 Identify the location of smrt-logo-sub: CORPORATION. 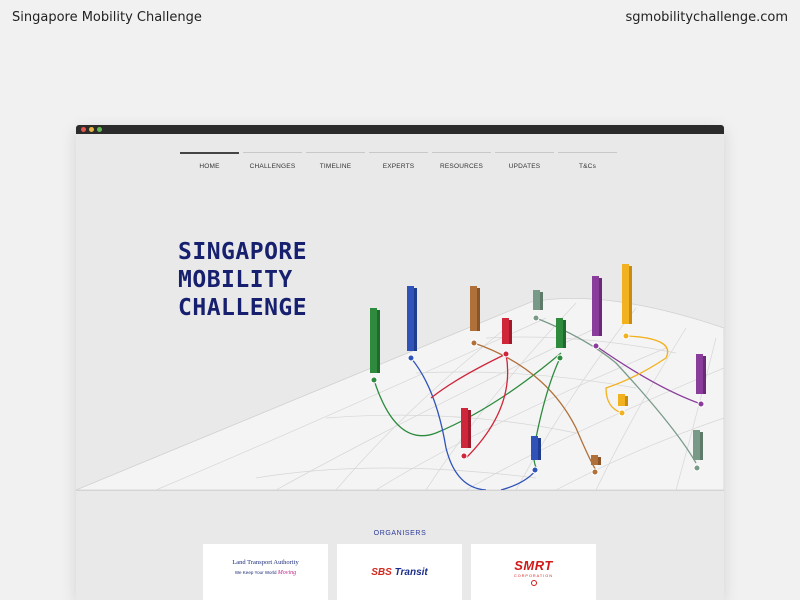
(533, 576).